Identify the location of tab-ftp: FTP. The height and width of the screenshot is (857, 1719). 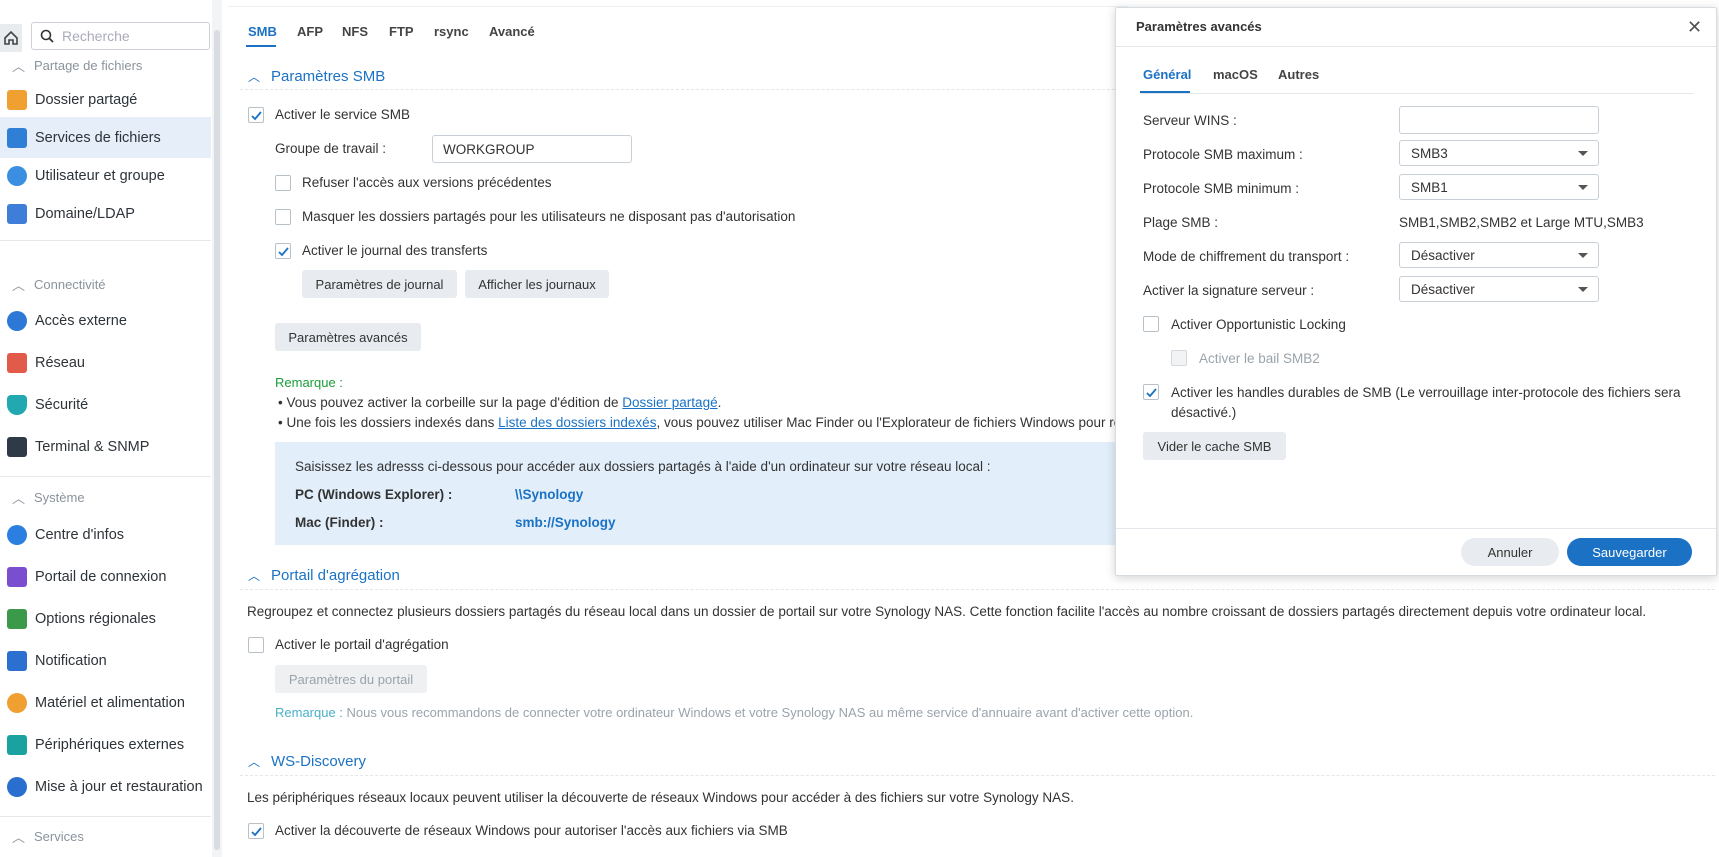
(401, 31).